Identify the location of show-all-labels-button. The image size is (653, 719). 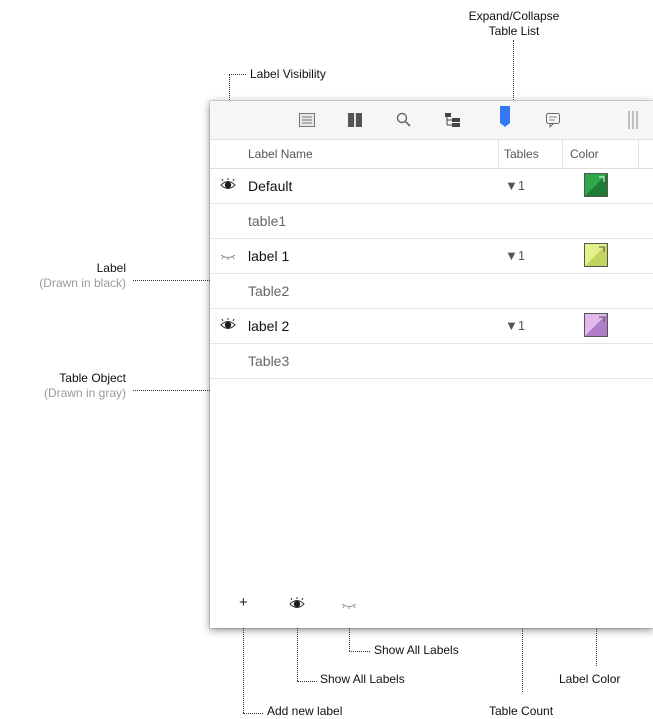
(297, 605).